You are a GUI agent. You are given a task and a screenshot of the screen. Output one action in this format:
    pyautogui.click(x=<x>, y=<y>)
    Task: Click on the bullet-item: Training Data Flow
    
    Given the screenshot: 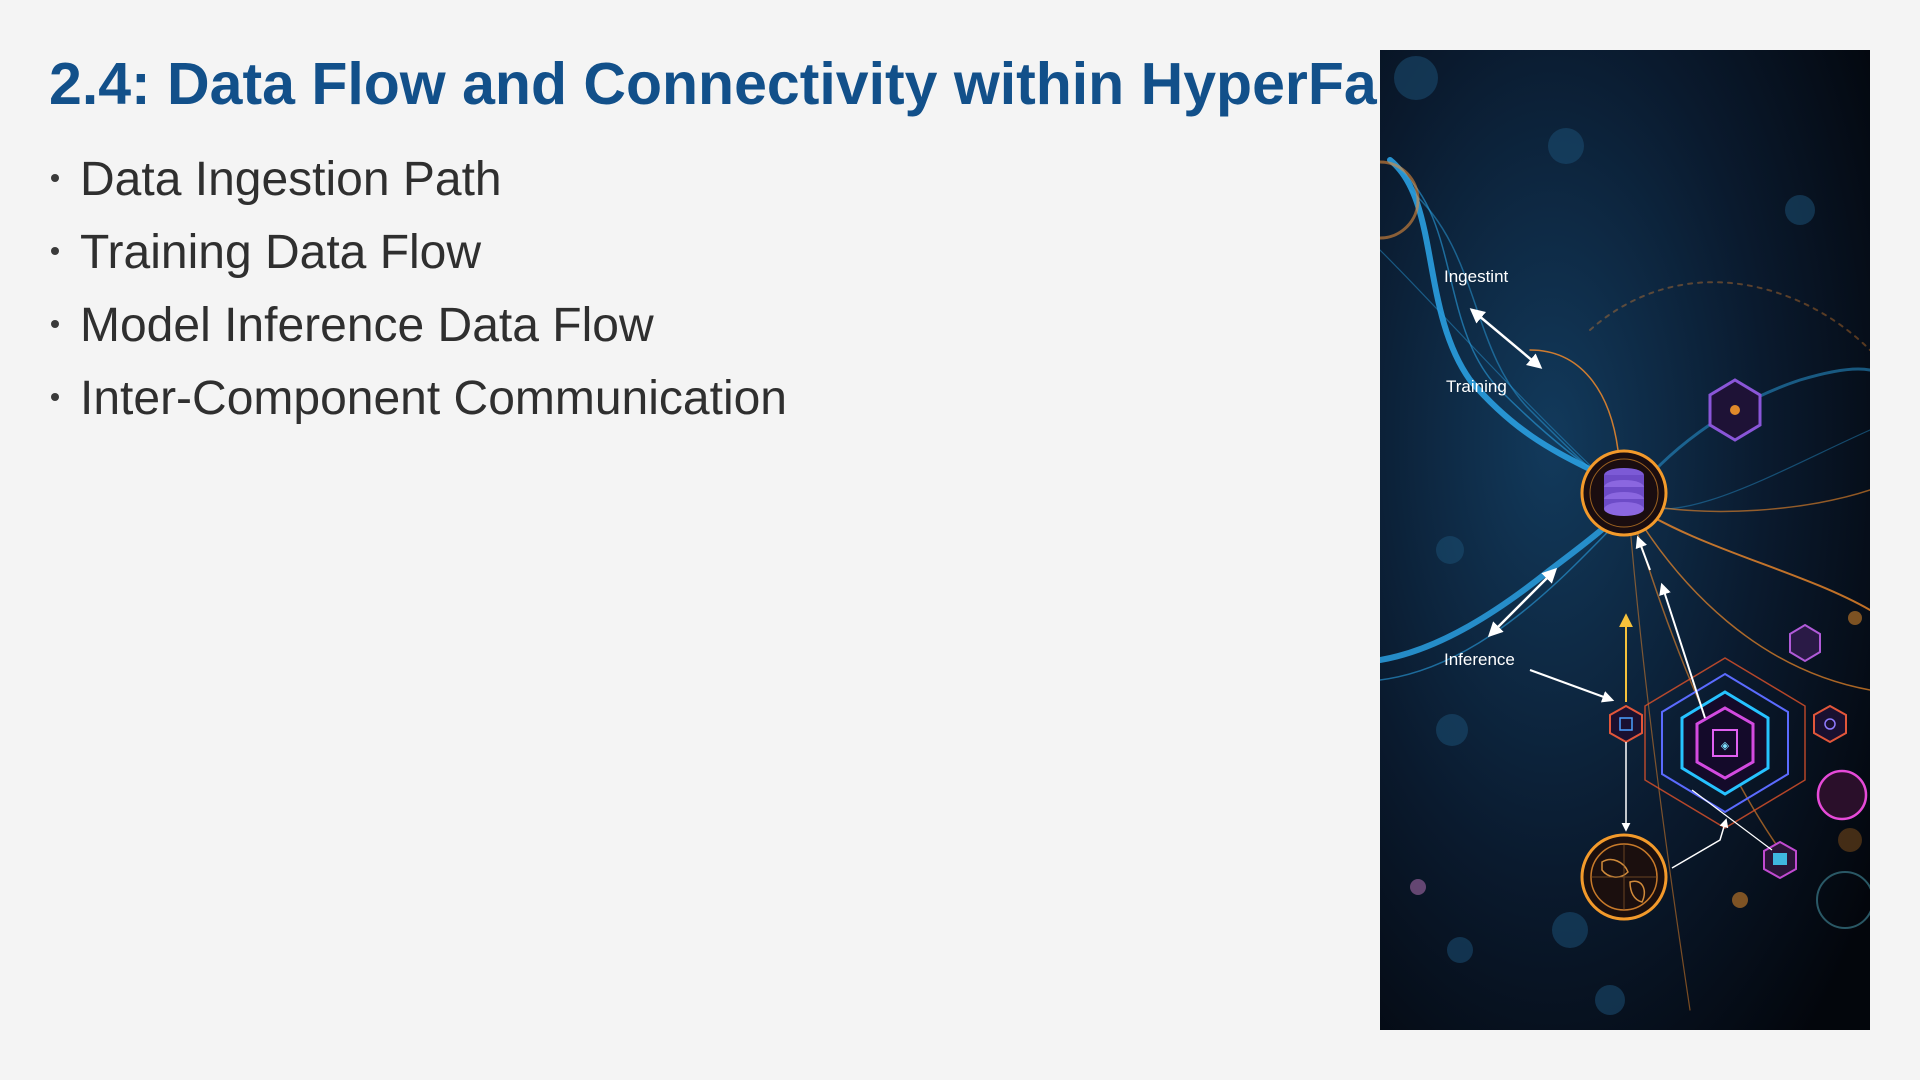 What is the action you would take?
    pyautogui.click(x=418, y=252)
    